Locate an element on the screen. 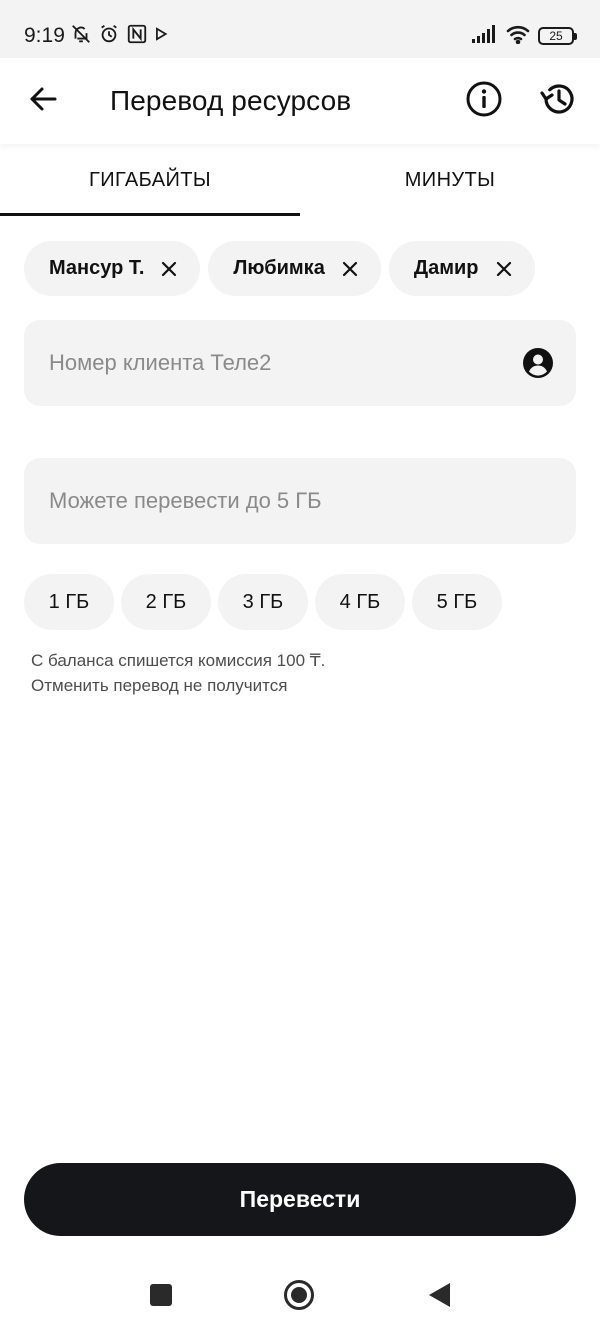 Image resolution: width=600 pixels, height=1332 pixels. battery-level: 25 is located at coordinates (556, 36).